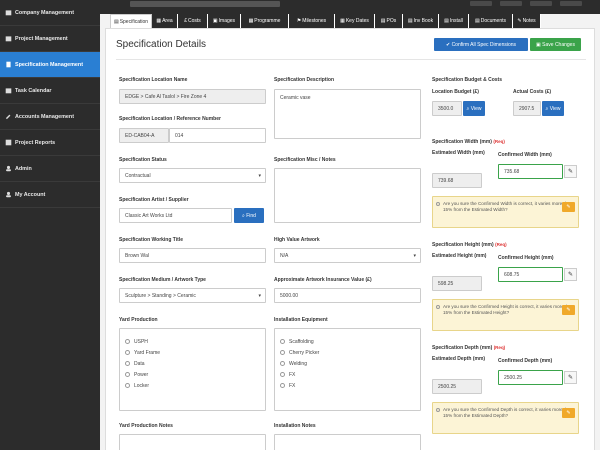 Image resolution: width=600 pixels, height=450 pixels. I want to click on tab-notes: ✎ Notes, so click(527, 21).